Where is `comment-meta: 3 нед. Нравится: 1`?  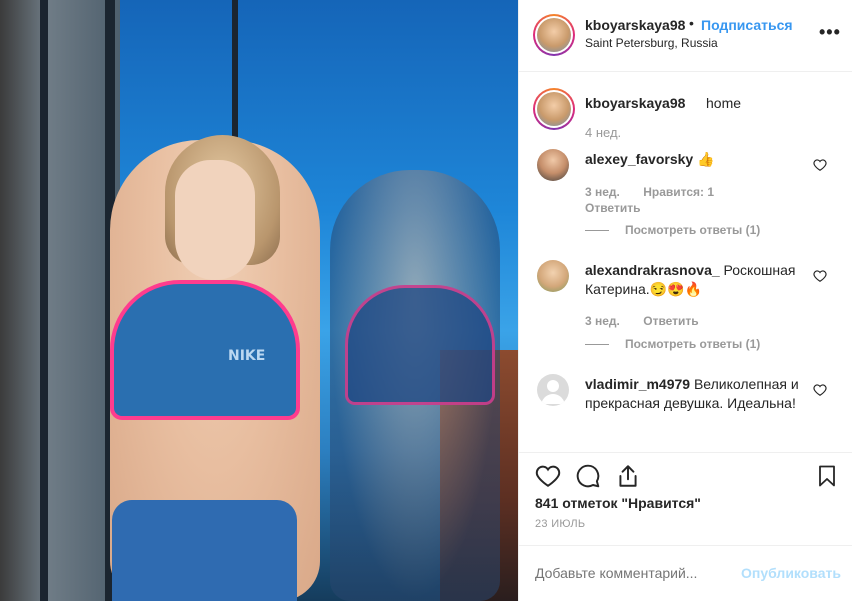
comment-meta: 3 нед. Нравится: 1 is located at coordinates (659, 192).